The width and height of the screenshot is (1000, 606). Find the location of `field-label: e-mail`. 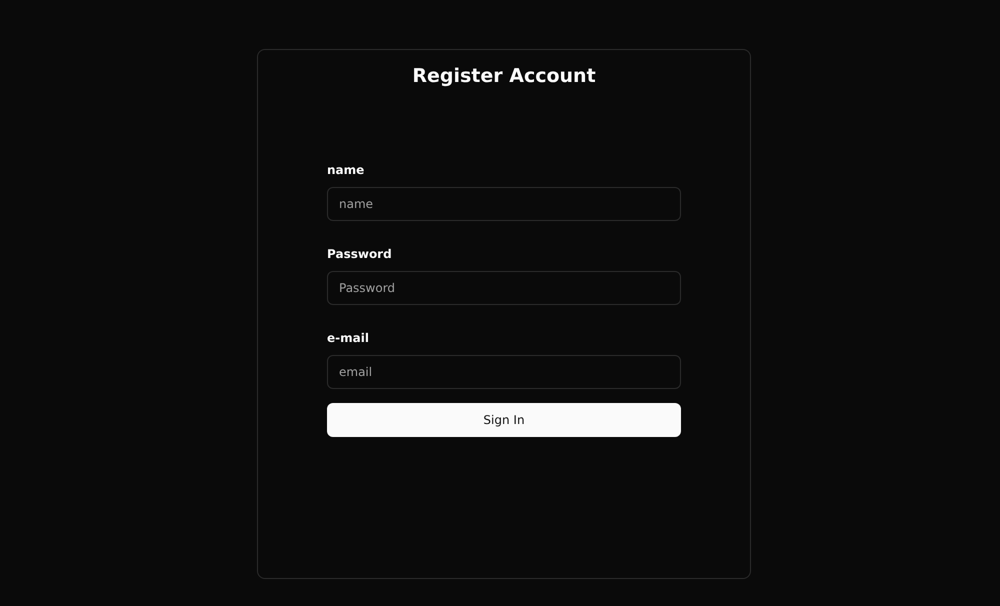

field-label: e-mail is located at coordinates (348, 338).